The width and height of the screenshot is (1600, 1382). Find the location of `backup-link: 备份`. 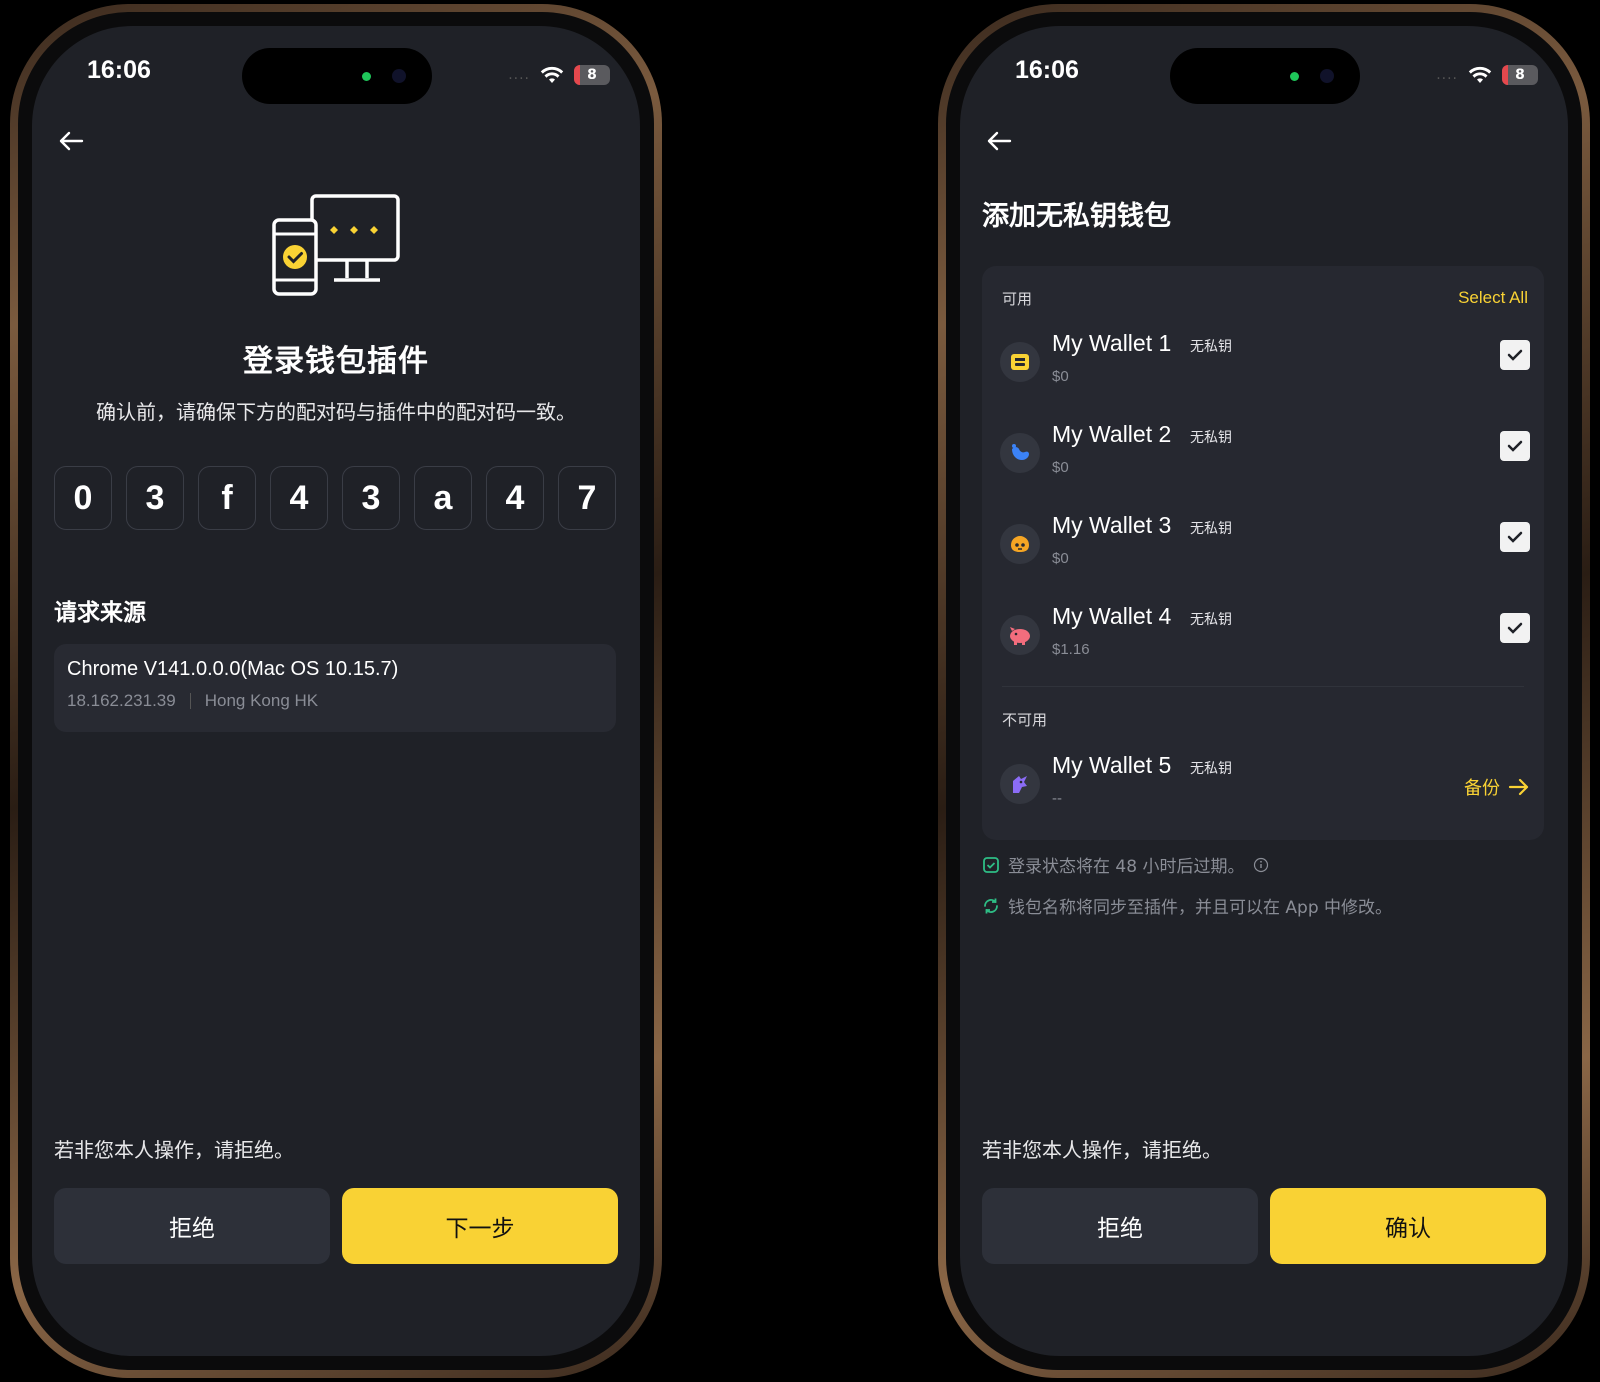

backup-link: 备份 is located at coordinates (1497, 787).